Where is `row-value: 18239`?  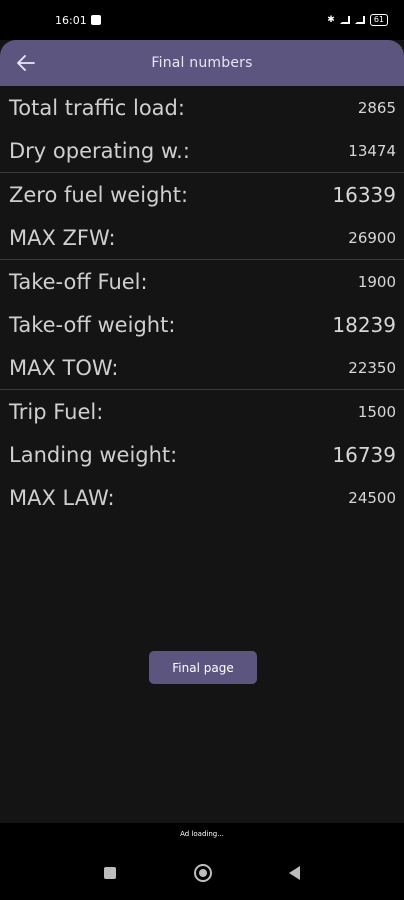 row-value: 18239 is located at coordinates (364, 324).